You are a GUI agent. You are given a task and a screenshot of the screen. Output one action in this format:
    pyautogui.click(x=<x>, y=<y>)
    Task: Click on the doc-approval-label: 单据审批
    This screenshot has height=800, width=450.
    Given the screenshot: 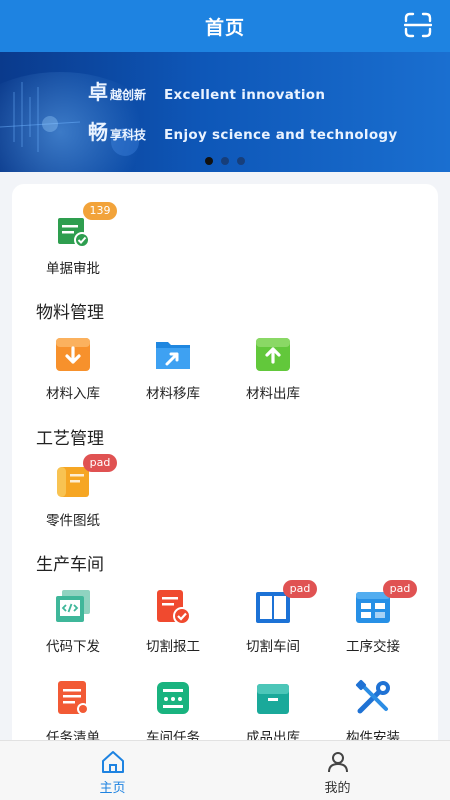 What is the action you would take?
    pyautogui.click(x=73, y=269)
    